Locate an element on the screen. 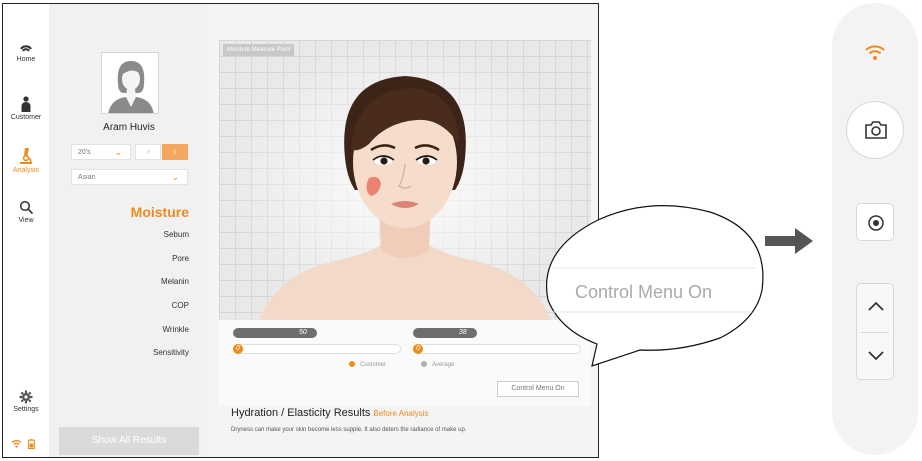 The height and width of the screenshot is (461, 922). nav-item-settings: Settings is located at coordinates (26, 401).